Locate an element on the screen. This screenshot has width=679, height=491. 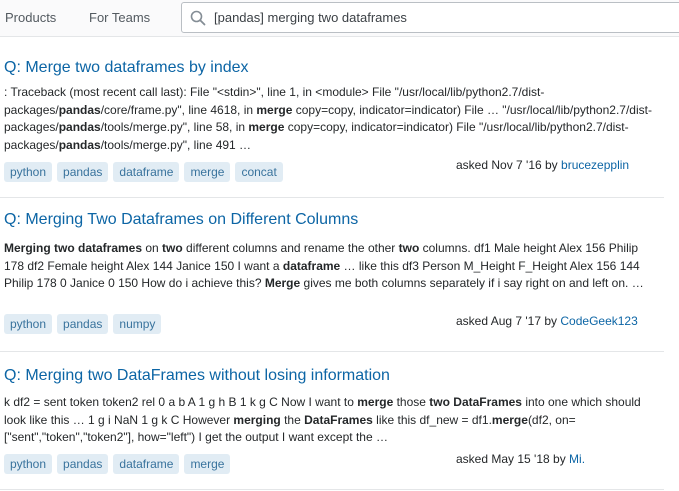
search-box is located at coordinates (430, 17).